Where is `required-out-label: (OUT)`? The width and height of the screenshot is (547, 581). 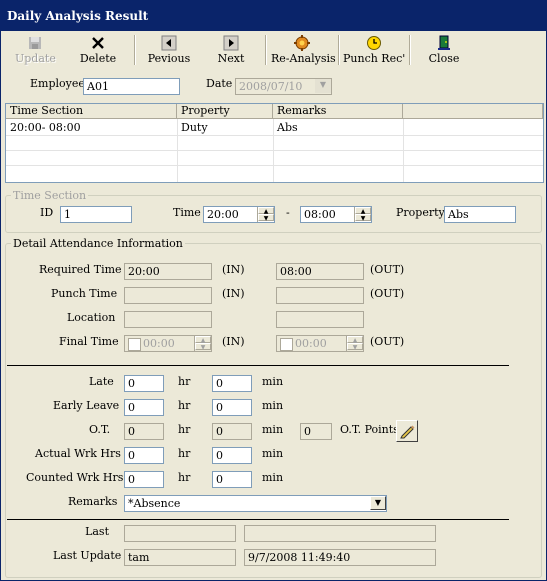
required-out-label: (OUT) is located at coordinates (387, 269).